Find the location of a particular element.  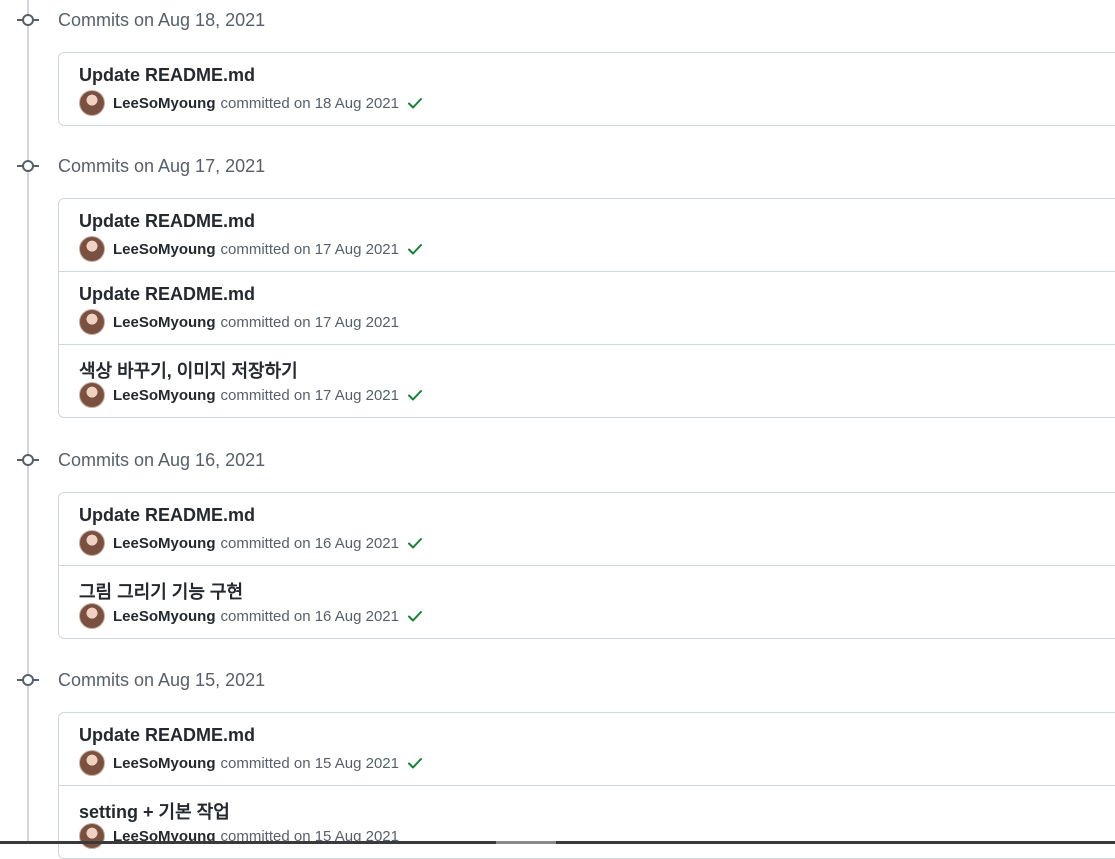

commit-meta: LeeSoMyoung committed on 18 Aug 2021 is located at coordinates (251, 103).